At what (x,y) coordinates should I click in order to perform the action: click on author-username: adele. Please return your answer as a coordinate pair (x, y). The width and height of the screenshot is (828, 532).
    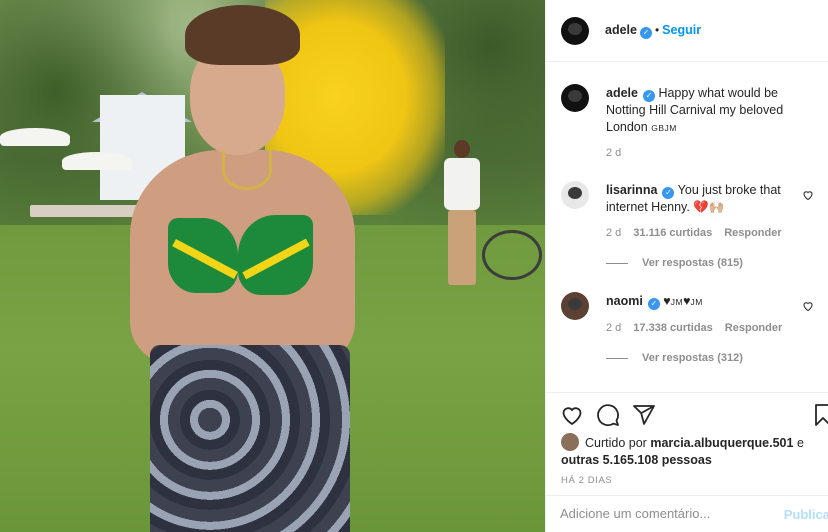
    Looking at the image, I should click on (621, 30).